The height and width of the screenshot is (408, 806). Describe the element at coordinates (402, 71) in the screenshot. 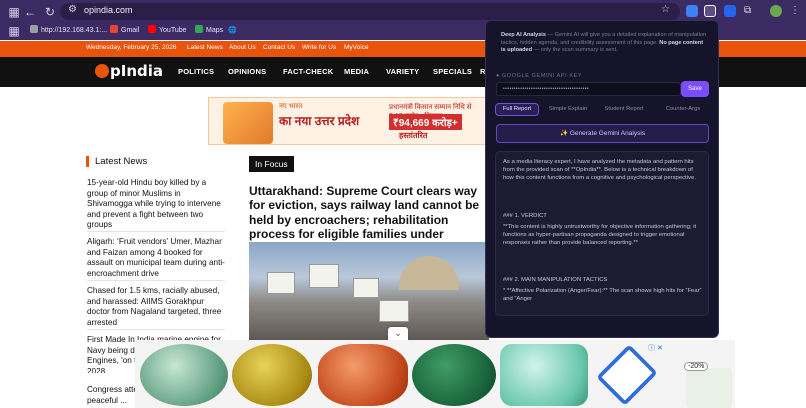

I see `nav-variety: VARIETY` at that location.